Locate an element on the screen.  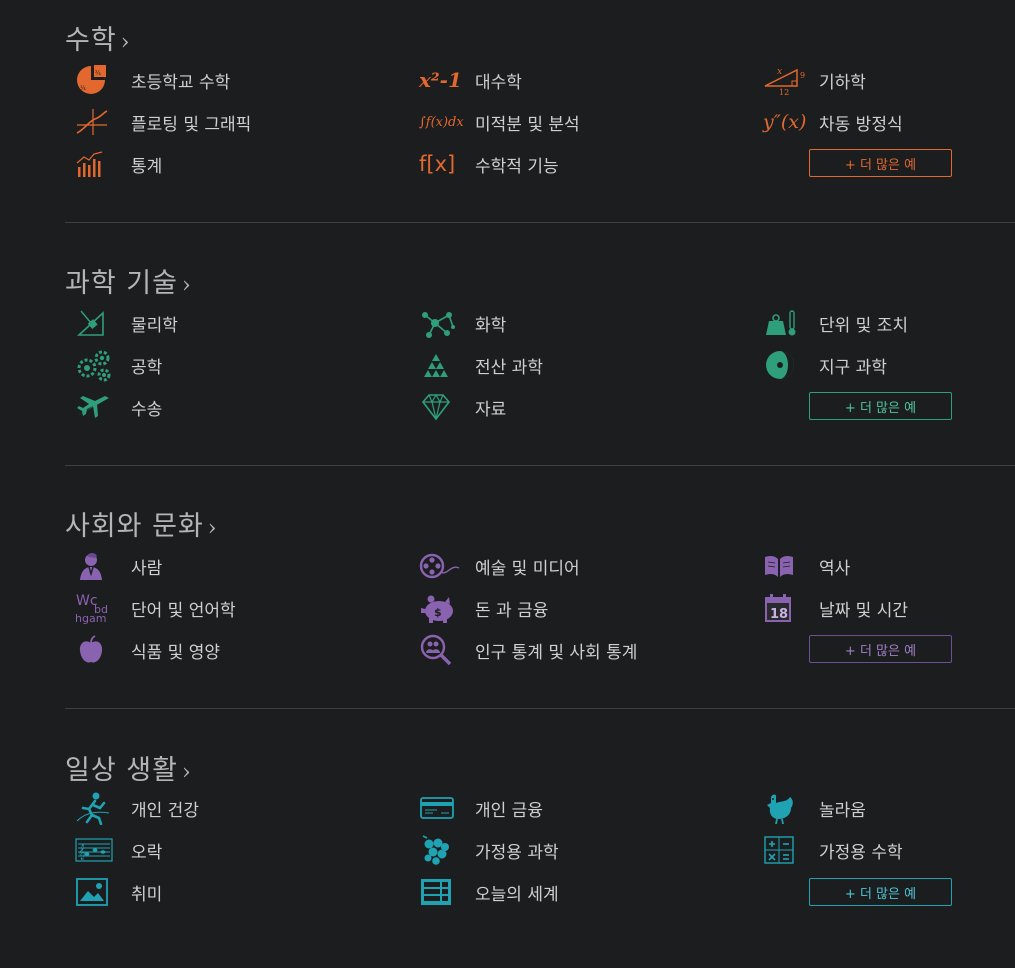
topic-arts-media: 예술 및 미디어 is located at coordinates (499, 566).